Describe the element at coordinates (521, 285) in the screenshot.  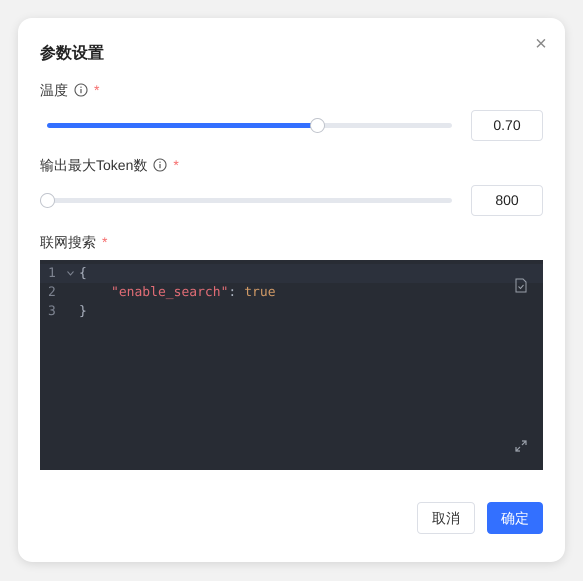
I see `document-check-icon` at that location.